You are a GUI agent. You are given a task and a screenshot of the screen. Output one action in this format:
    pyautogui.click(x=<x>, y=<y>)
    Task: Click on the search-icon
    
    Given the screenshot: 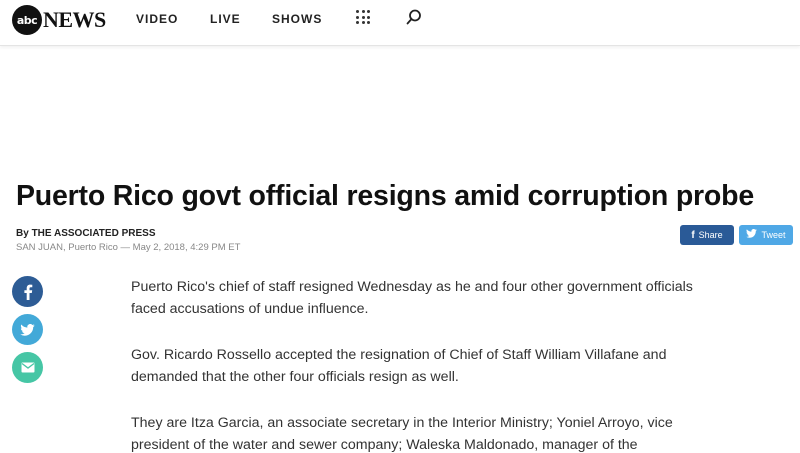 What is the action you would take?
    pyautogui.click(x=414, y=17)
    